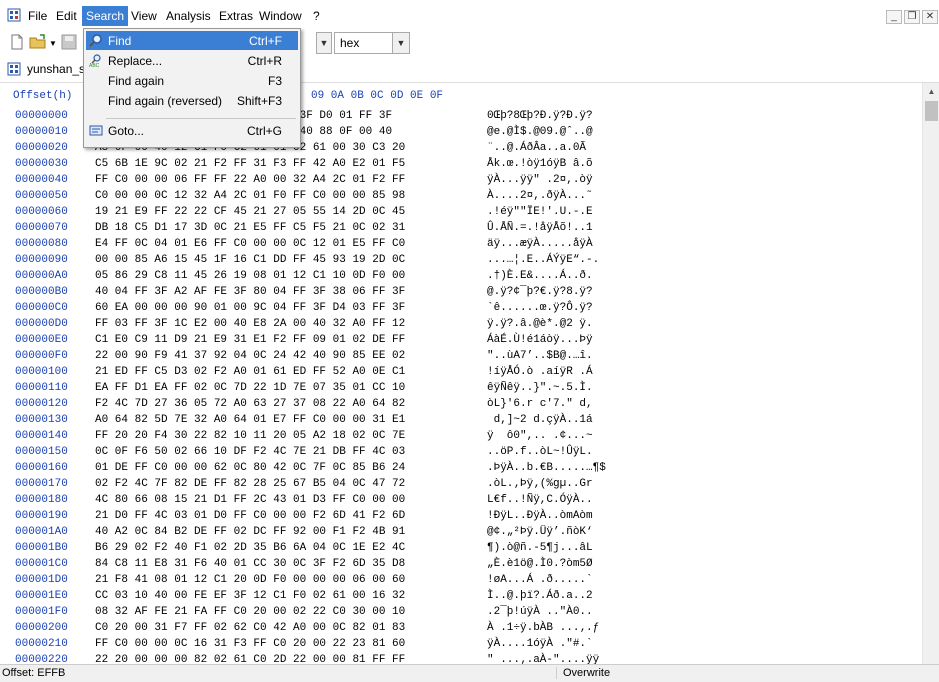 Image resolution: width=939 pixels, height=682 pixels. I want to click on row-text: @e.@Ì$.@09.@ˆ..@, so click(540, 132).